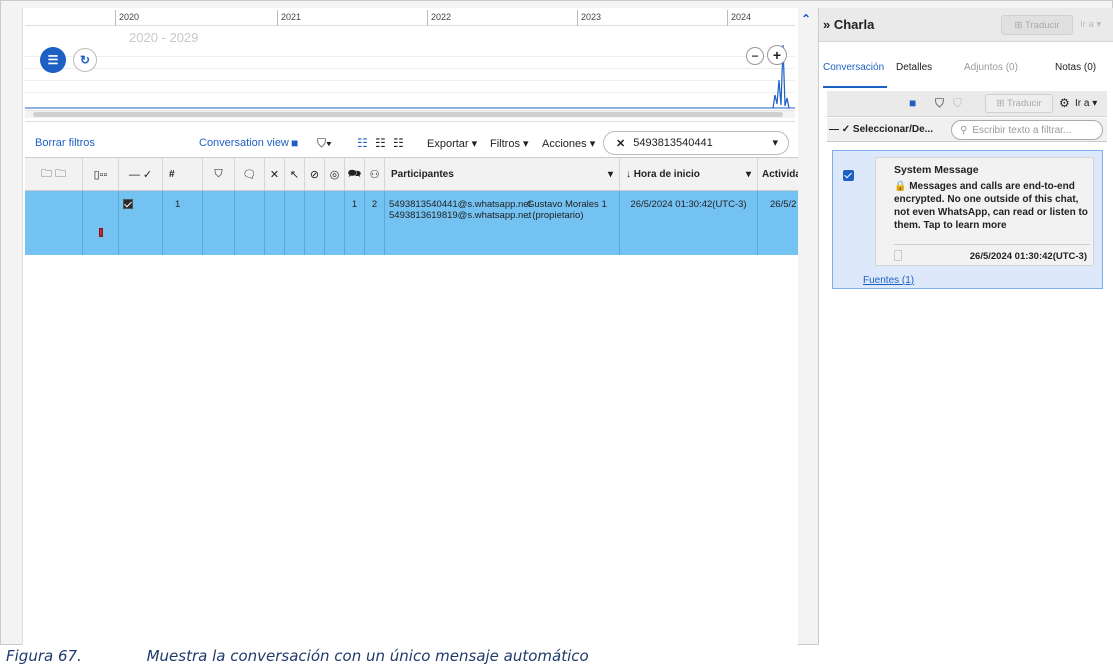  I want to click on checklist-empty-icon: ☷, so click(398, 143).